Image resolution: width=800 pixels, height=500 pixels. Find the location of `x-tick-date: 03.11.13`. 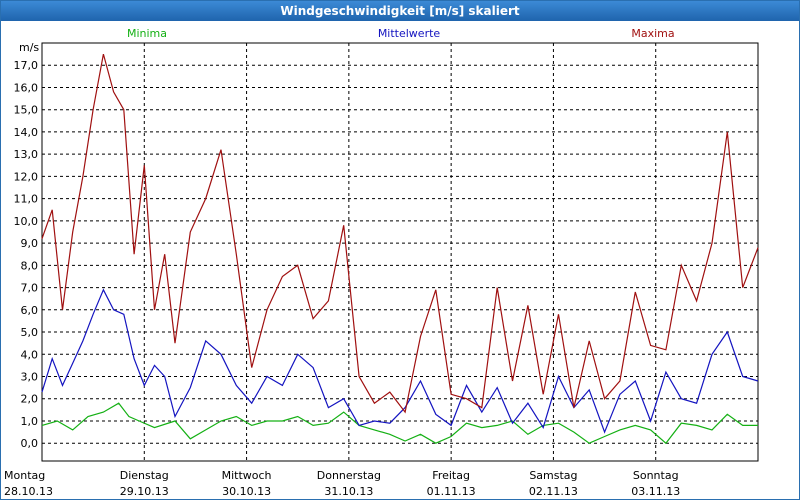

x-tick-date: 03.11.13 is located at coordinates (655, 491).